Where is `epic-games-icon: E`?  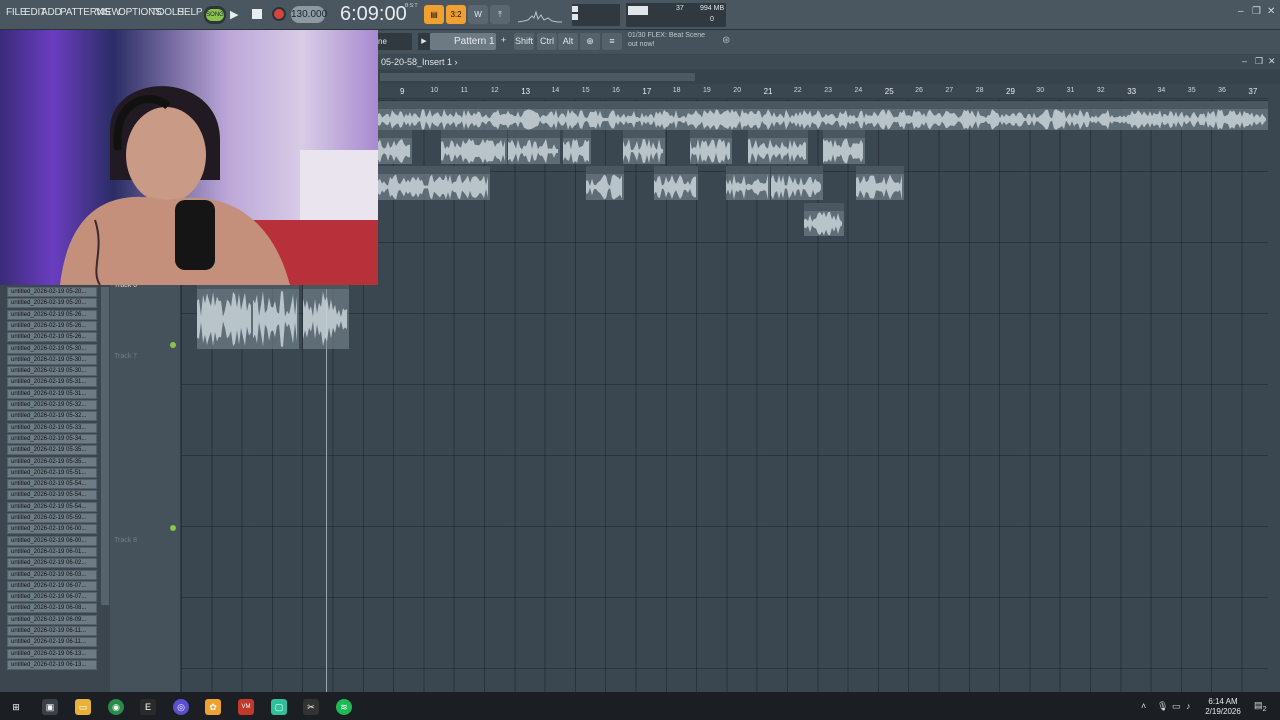
epic-games-icon: E is located at coordinates (148, 707).